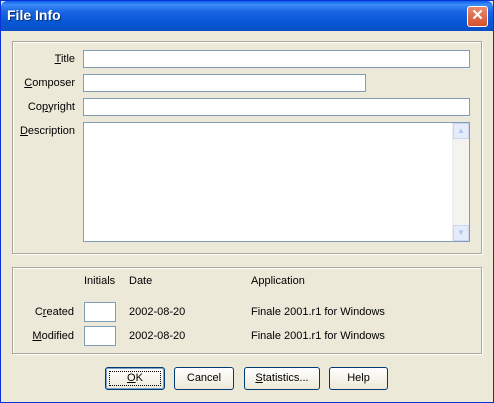 The image size is (494, 403). Describe the element at coordinates (53, 83) in the screenshot. I see `composer-label-post: omposer` at that location.